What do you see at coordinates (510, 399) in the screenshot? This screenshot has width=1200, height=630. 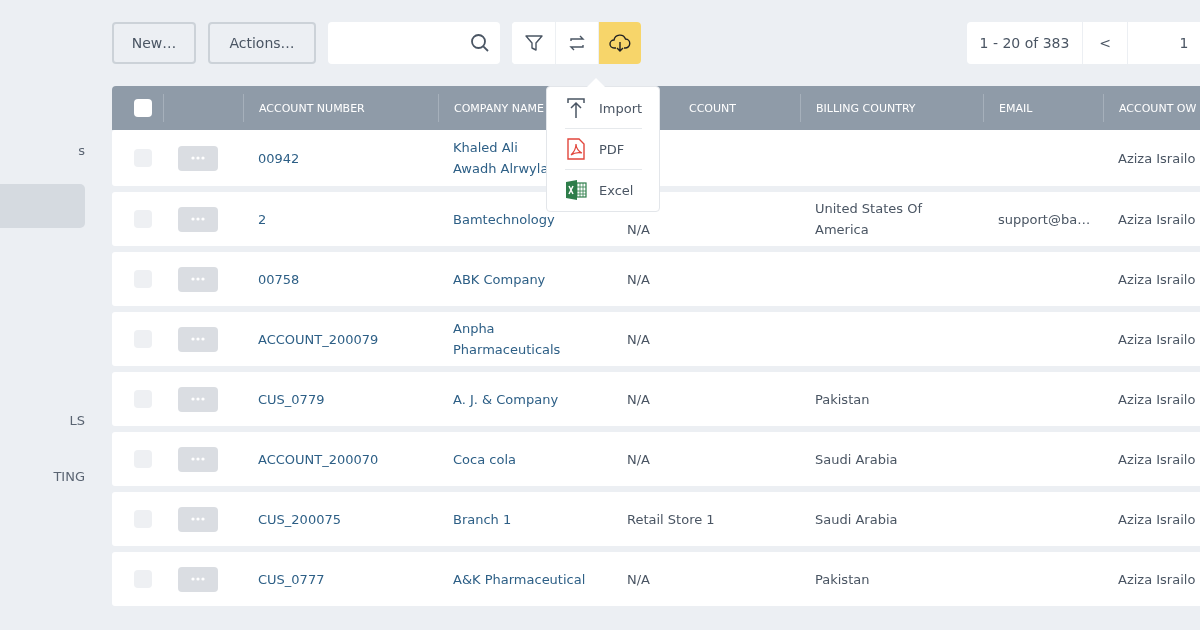 I see `table-link: A. J. & Company` at bounding box center [510, 399].